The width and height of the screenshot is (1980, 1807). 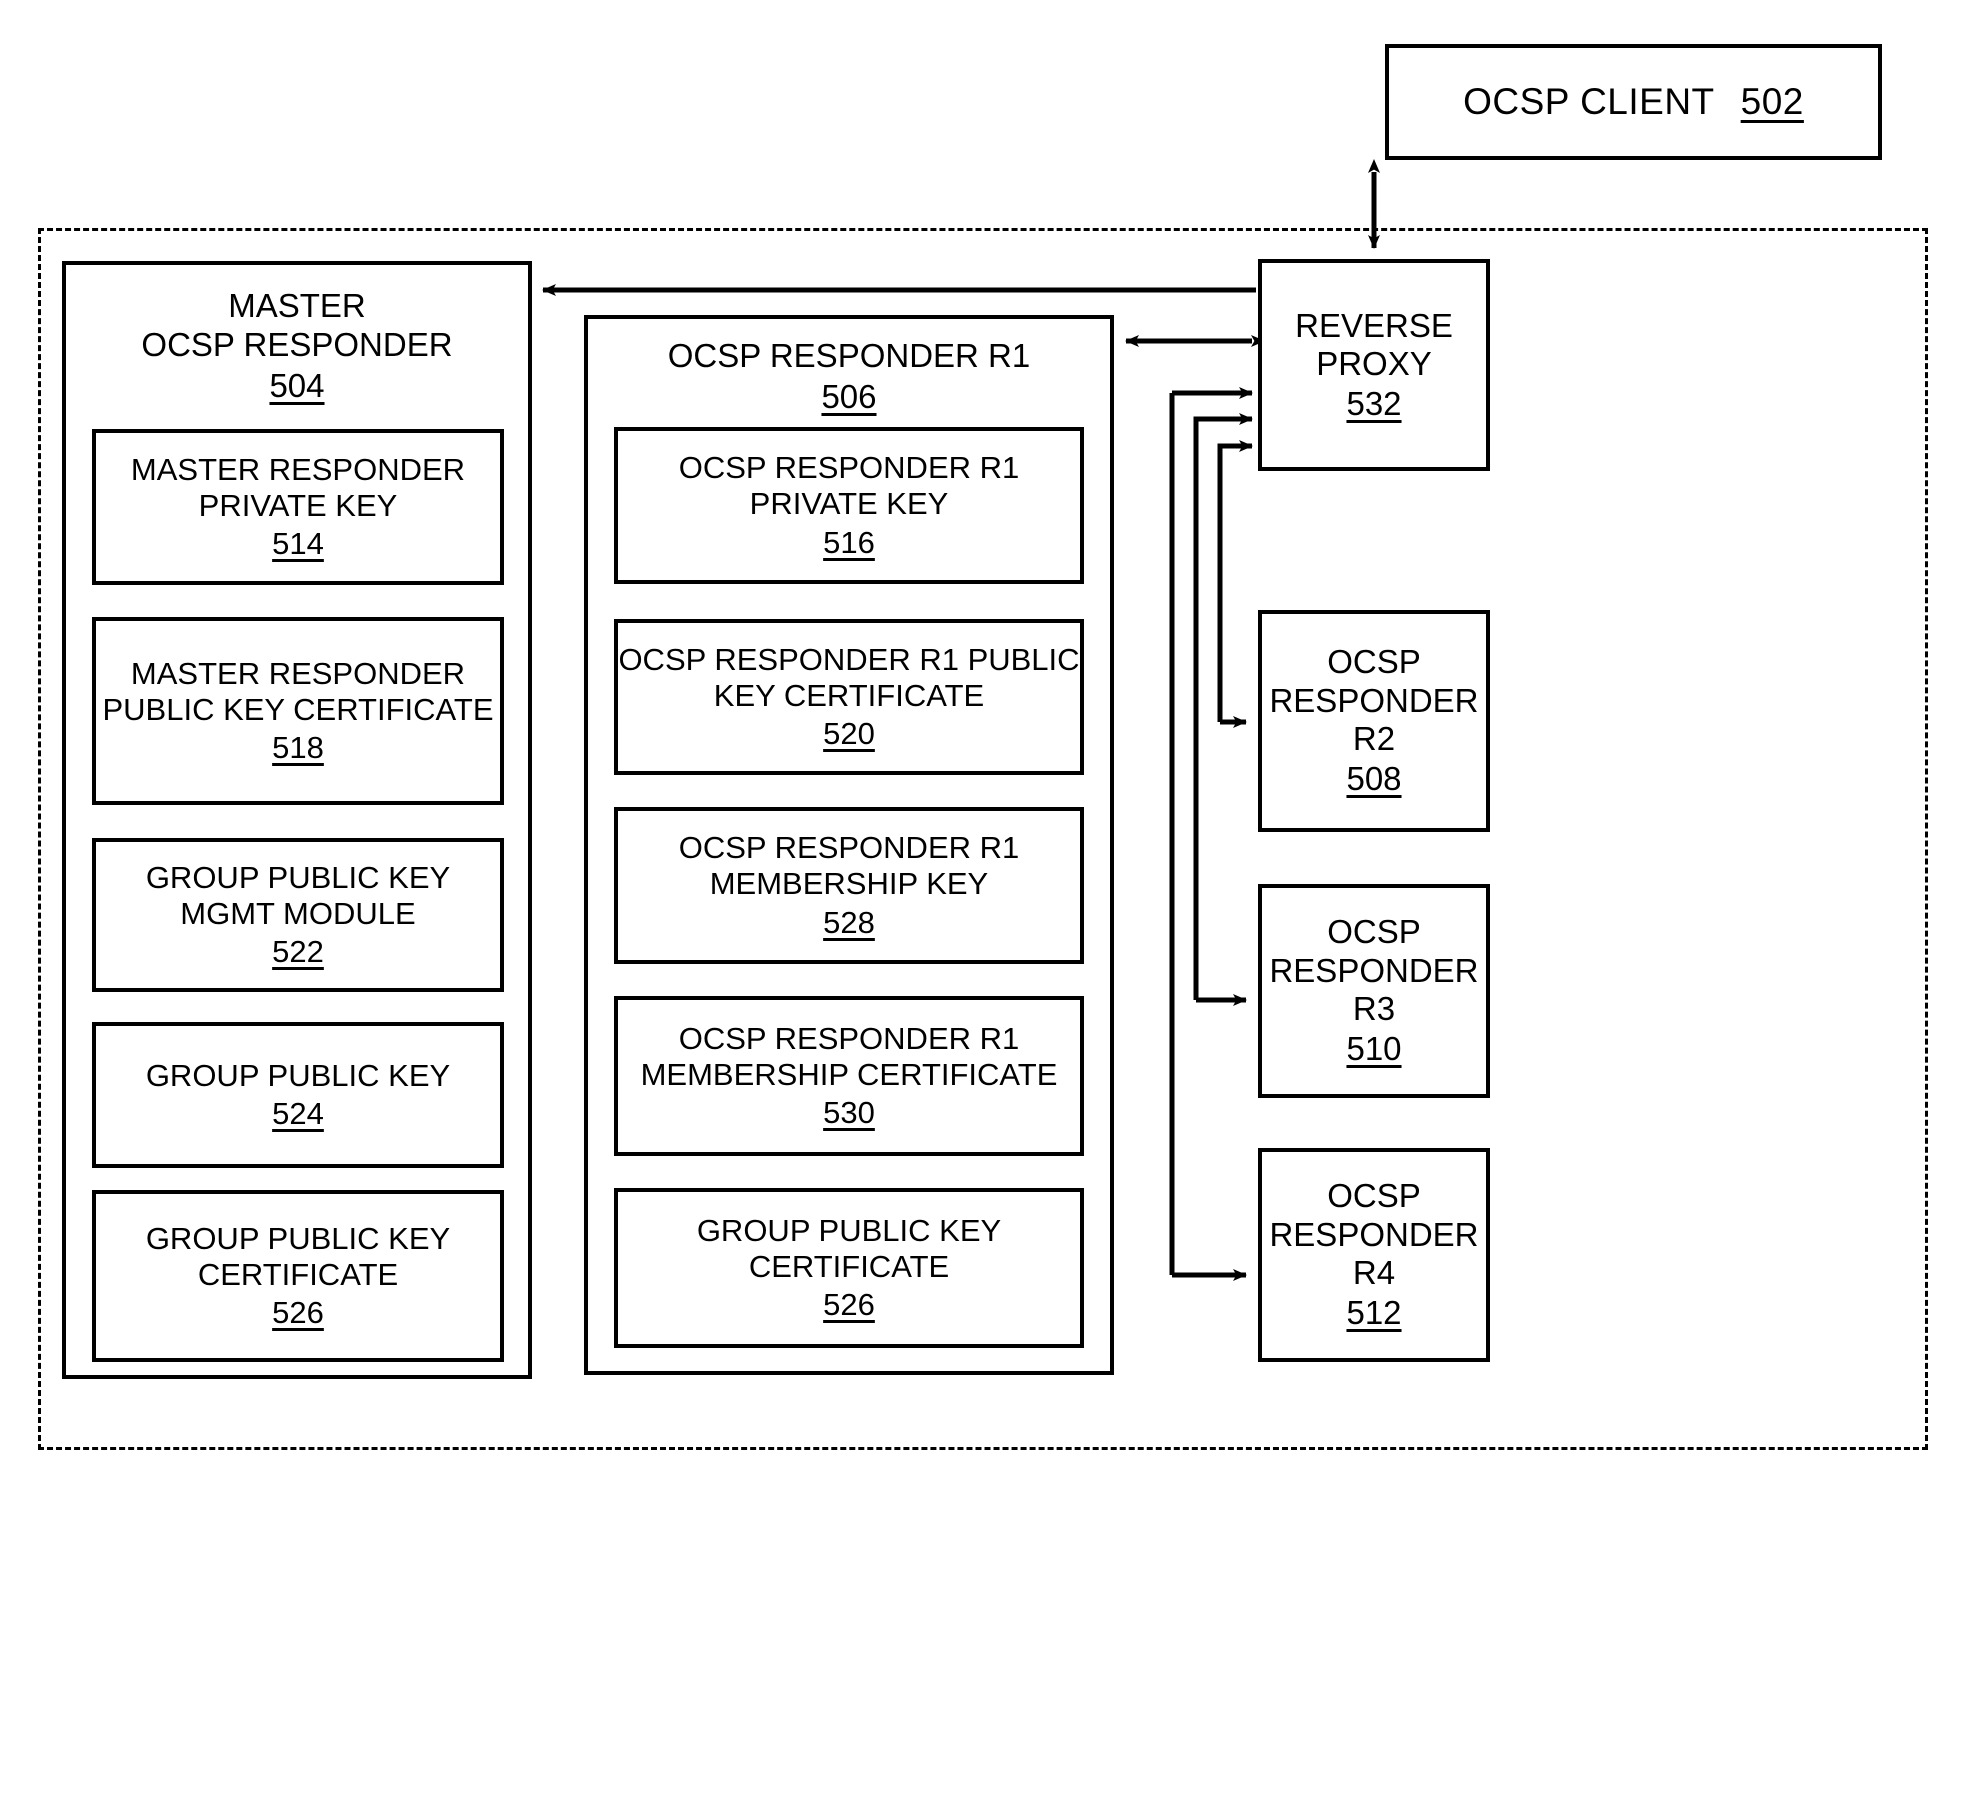 I want to click on group-public-key-box: GROUP PUBLIC KEY 524, so click(x=298, y=1095).